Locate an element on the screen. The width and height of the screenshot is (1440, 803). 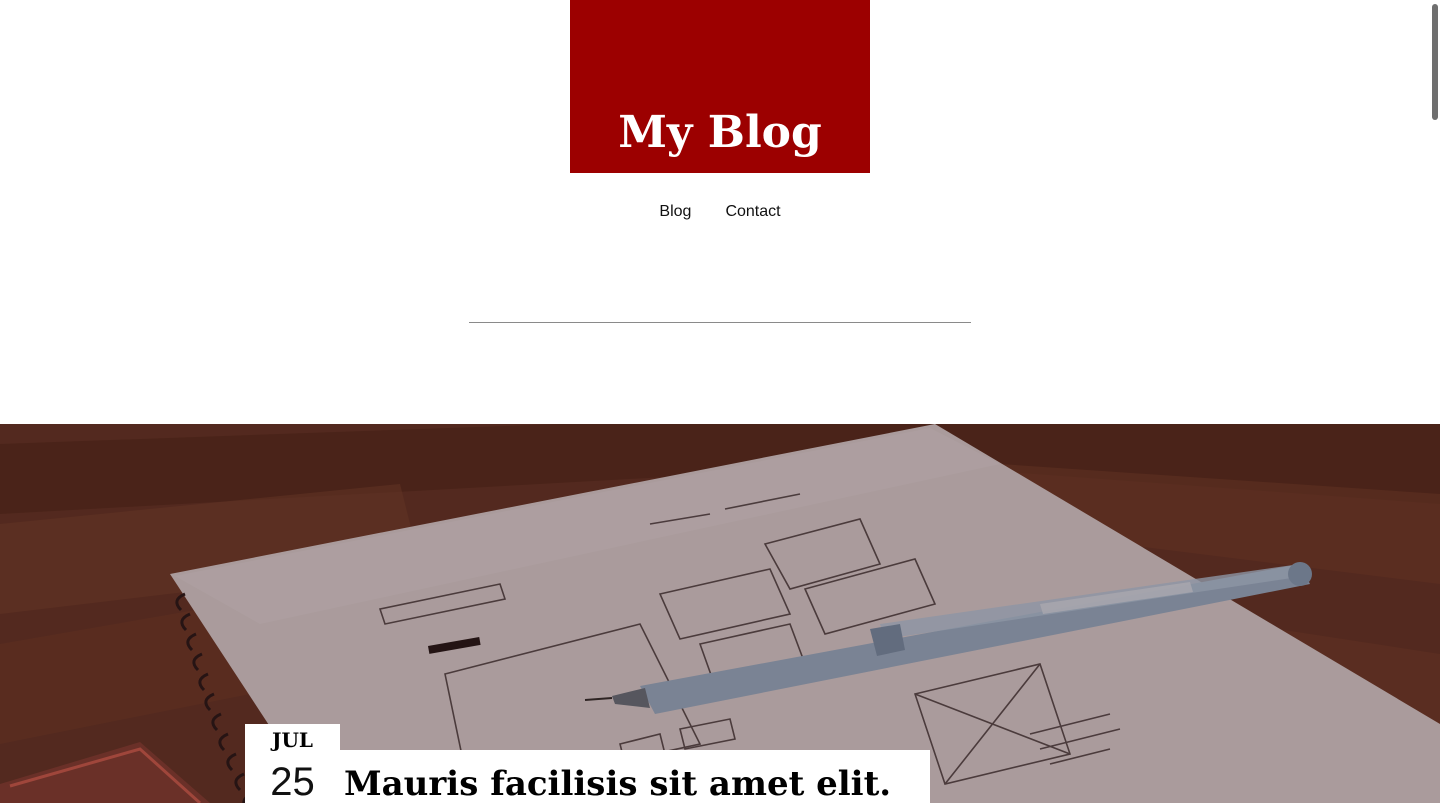
site-logo: My Blog is located at coordinates (720, 86).